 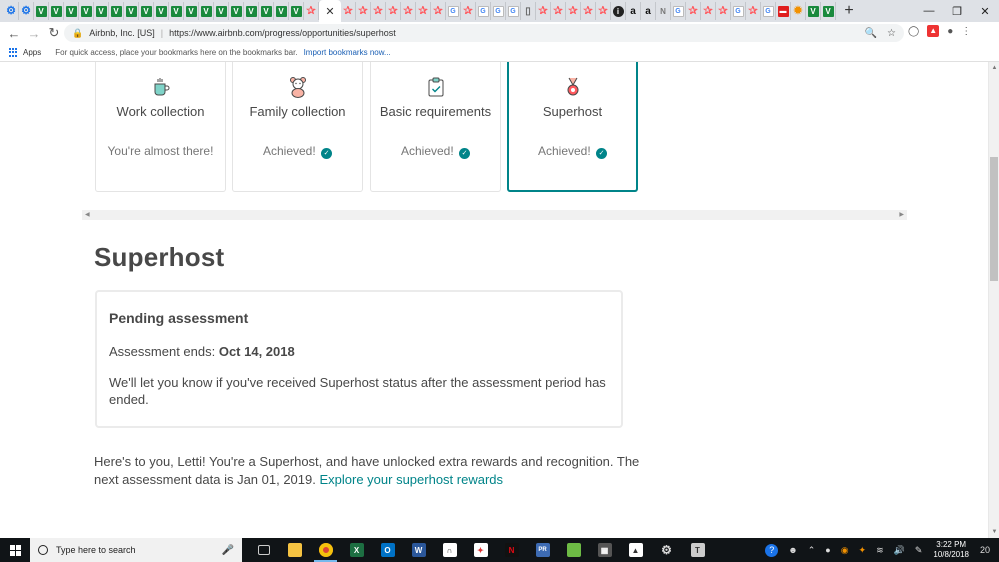 What do you see at coordinates (263, 550) in the screenshot?
I see `task-view-icon` at bounding box center [263, 550].